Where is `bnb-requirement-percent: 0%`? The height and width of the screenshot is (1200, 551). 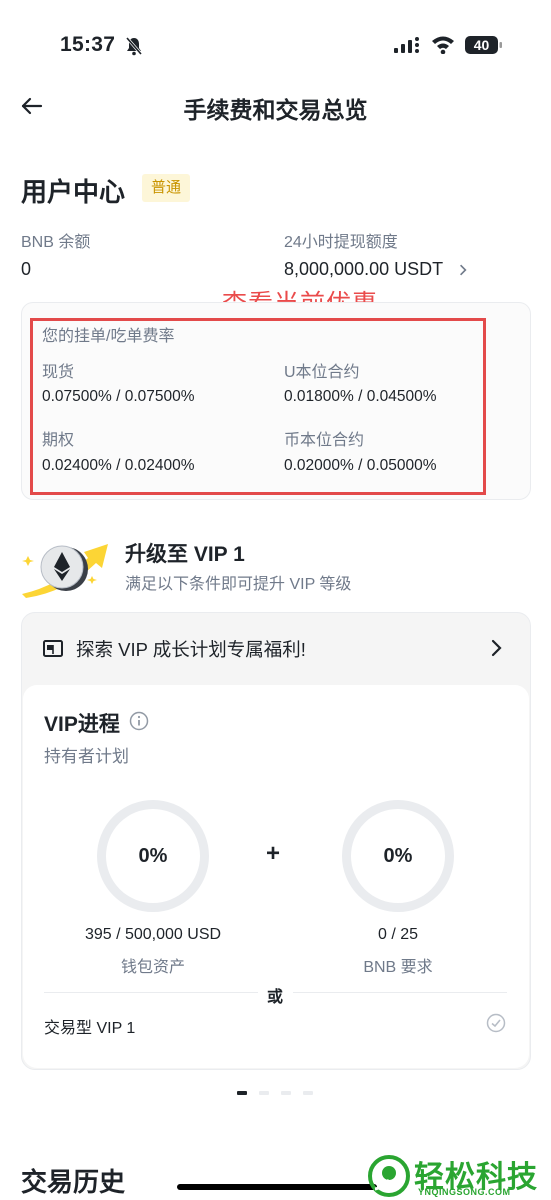 bnb-requirement-percent: 0% is located at coordinates (398, 856).